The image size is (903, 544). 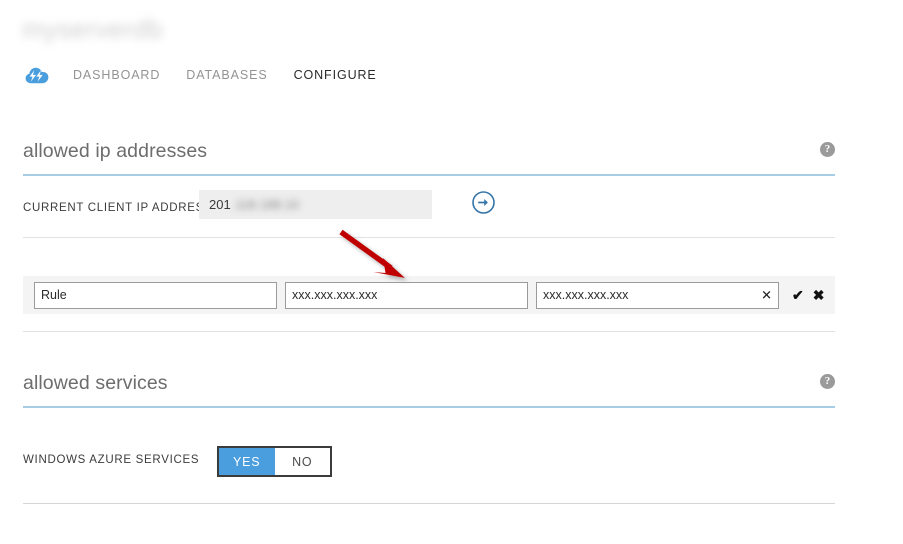 I want to click on windows-azure-services-label: WINDOWS AZURE SERVICES, so click(x=111, y=460).